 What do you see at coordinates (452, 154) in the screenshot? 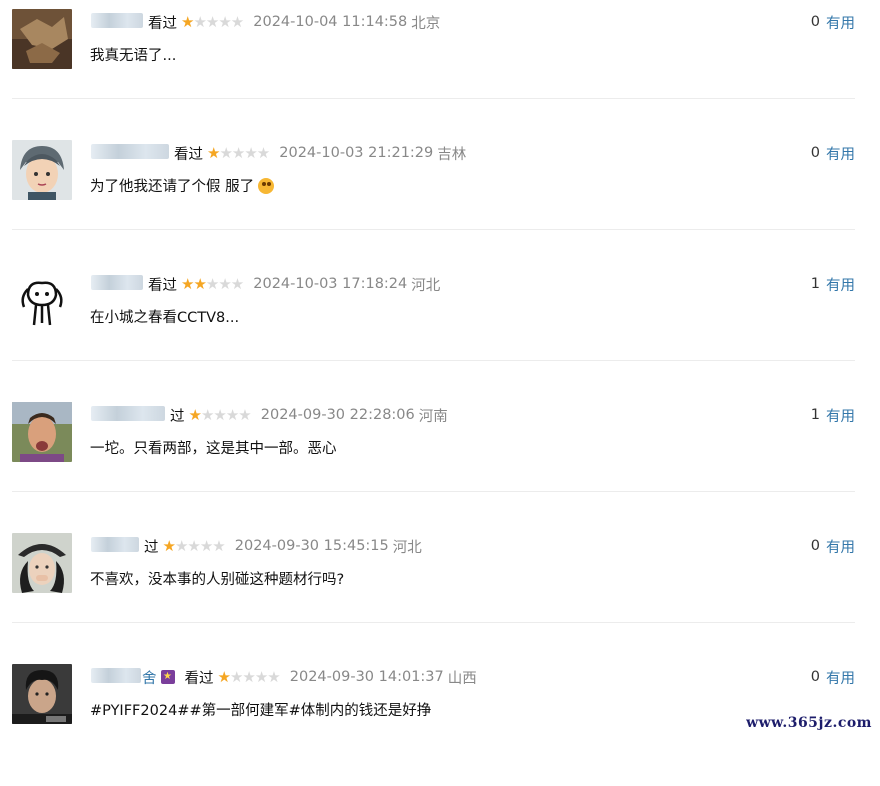
I see `comment-location: 吉林` at bounding box center [452, 154].